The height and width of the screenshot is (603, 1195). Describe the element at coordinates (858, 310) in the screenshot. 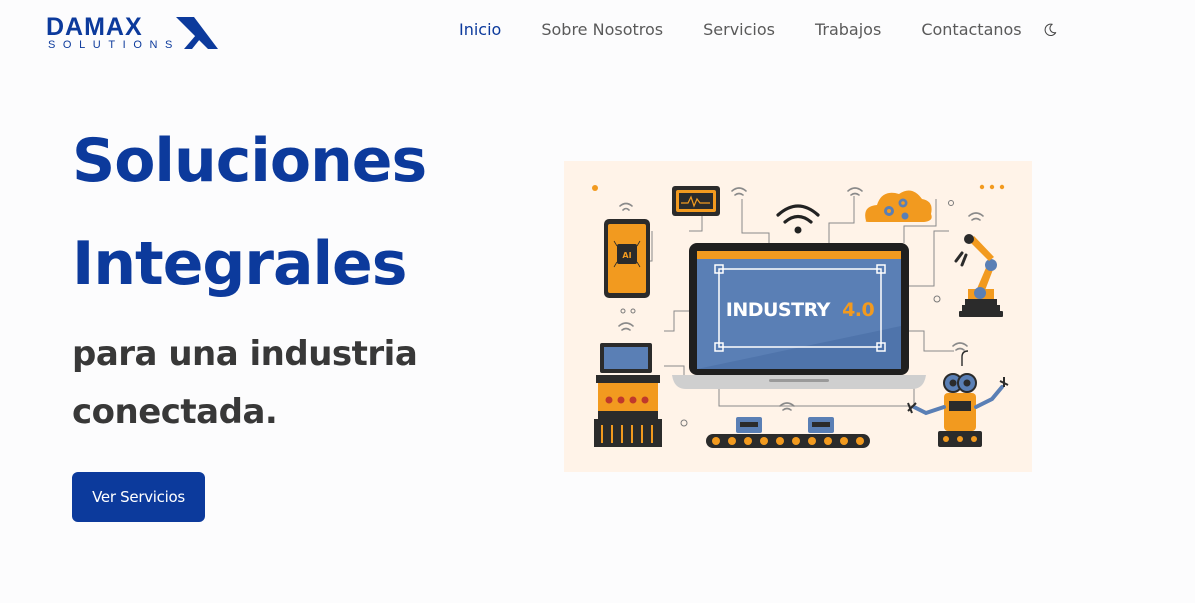

I see `illustration-screen-version: 4.0` at that location.